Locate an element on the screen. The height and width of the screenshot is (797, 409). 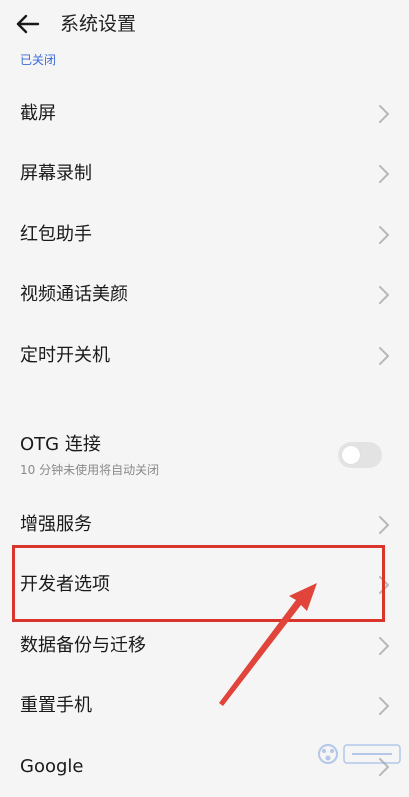
settings-item-reset-phone: 重置手机 is located at coordinates (204, 706).